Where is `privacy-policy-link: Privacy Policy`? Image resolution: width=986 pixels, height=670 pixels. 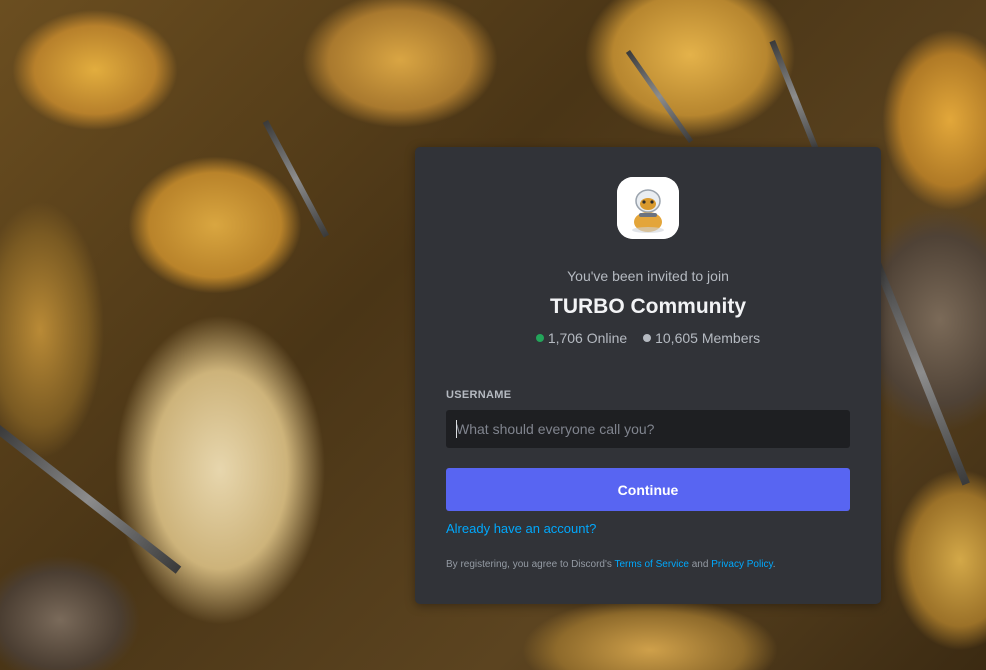
privacy-policy-link: Privacy Policy is located at coordinates (742, 564).